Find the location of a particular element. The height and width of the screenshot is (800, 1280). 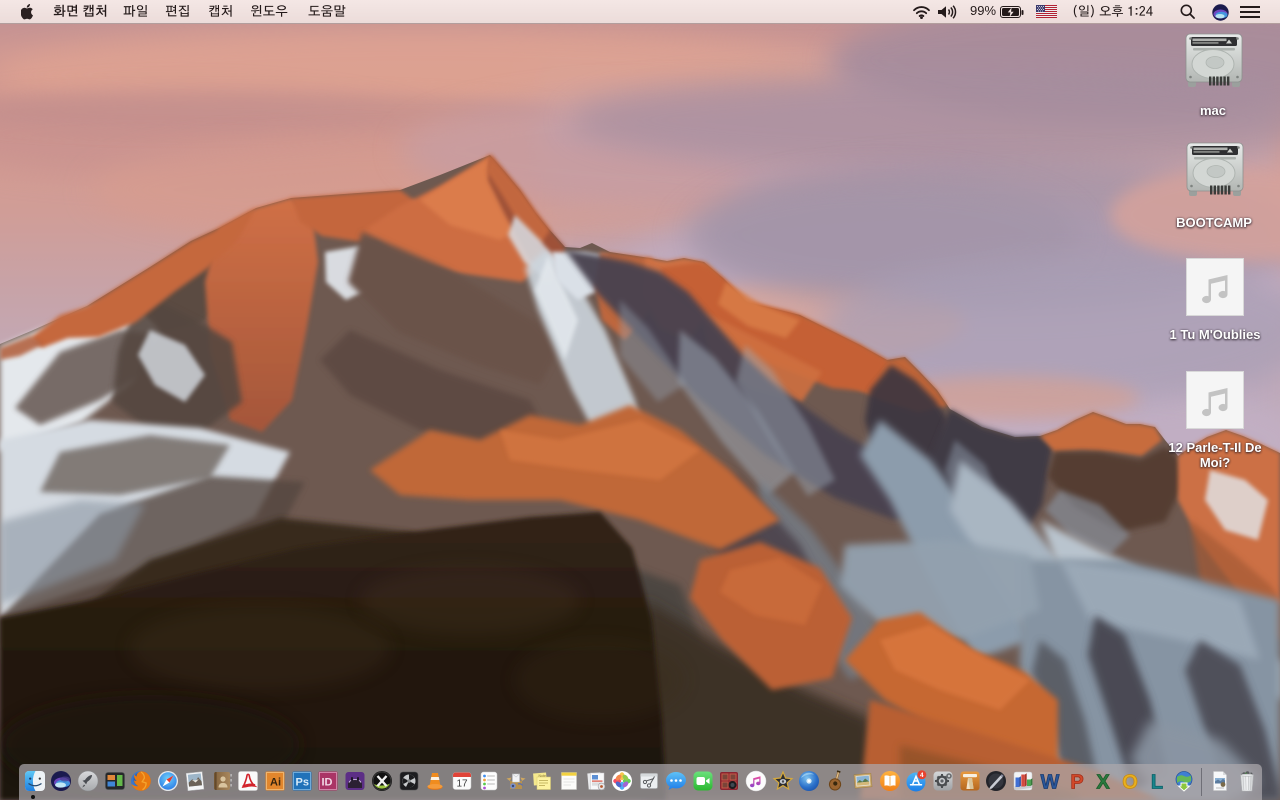

svg-text: Note is located at coordinates (542, 776).